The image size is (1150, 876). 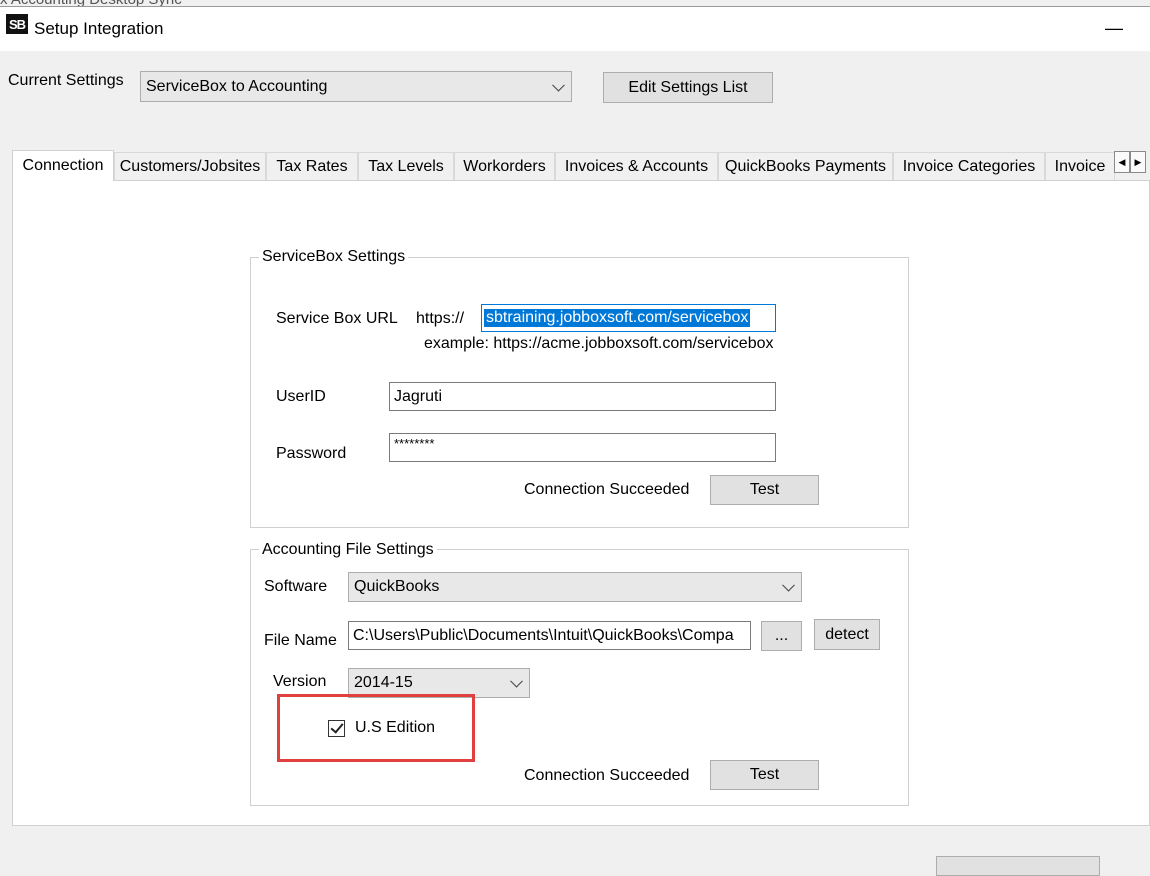 I want to click on current-settings-dropdown: ServiceBox to Accounting, so click(x=356, y=86).